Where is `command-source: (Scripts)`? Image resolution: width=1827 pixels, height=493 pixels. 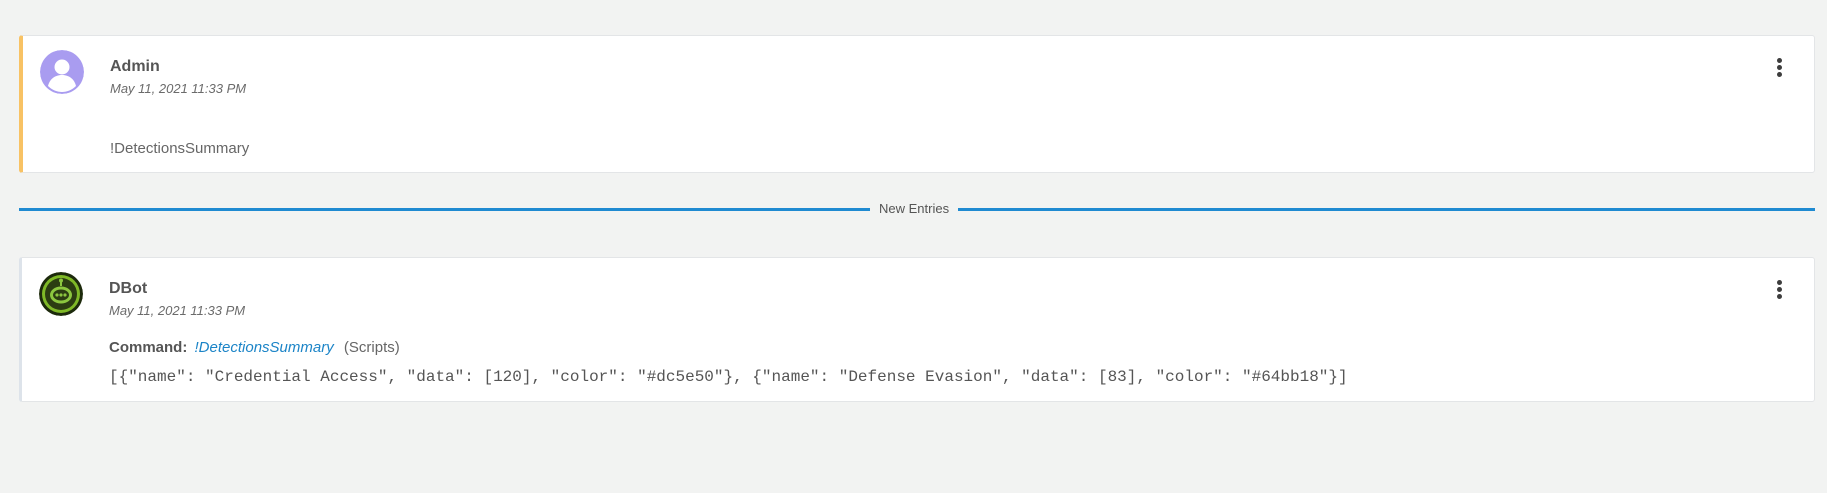 command-source: (Scripts) is located at coordinates (371, 347).